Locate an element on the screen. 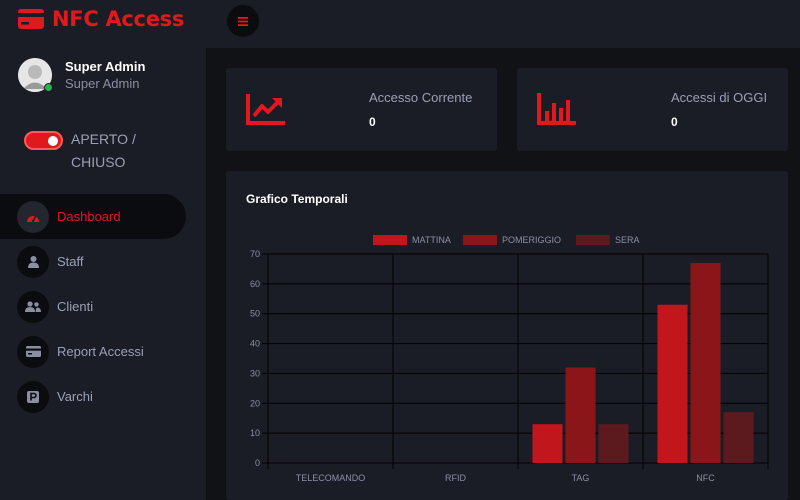 This screenshot has width=800, height=500. x-tick-label: RFID is located at coordinates (455, 478).